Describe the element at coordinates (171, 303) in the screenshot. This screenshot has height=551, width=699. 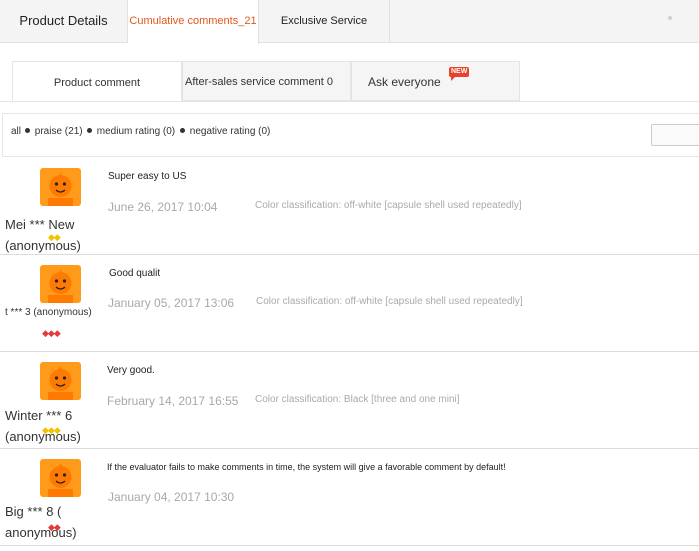
I see `review-date: January 05, 2017 13:06` at that location.